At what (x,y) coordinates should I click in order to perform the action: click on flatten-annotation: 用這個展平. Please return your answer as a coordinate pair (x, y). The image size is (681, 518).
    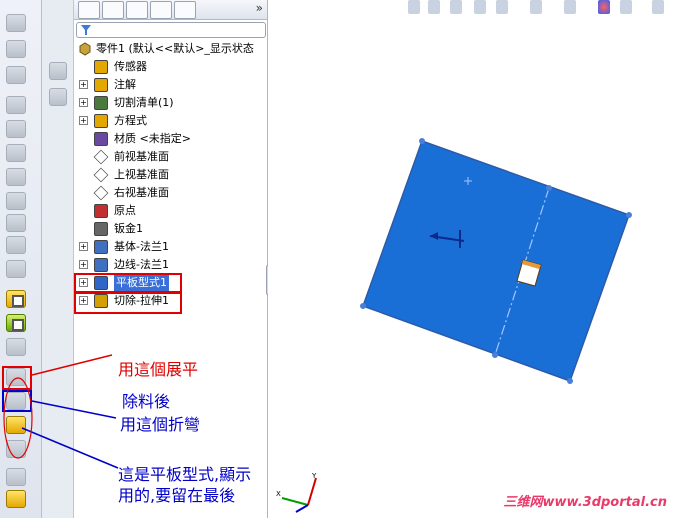
    Looking at the image, I should click on (158, 369).